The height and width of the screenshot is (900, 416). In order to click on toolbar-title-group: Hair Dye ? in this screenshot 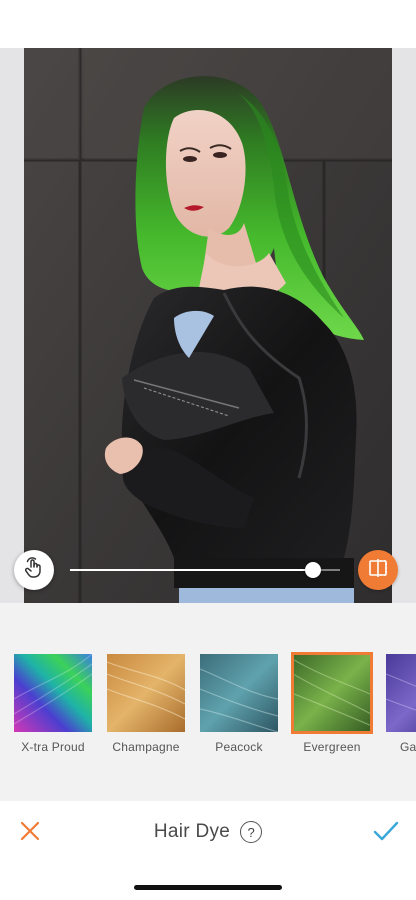, I will do `click(208, 832)`.